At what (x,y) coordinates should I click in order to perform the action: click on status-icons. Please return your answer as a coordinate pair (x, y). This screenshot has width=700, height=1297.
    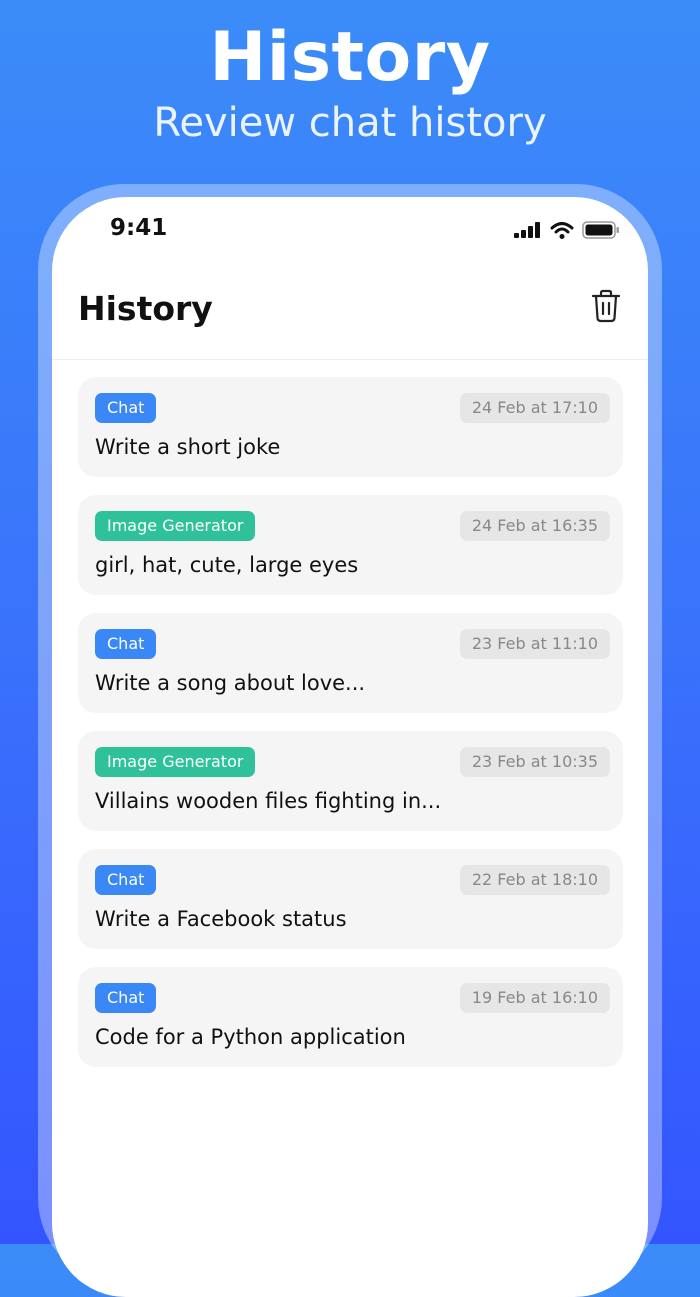
    Looking at the image, I should click on (567, 230).